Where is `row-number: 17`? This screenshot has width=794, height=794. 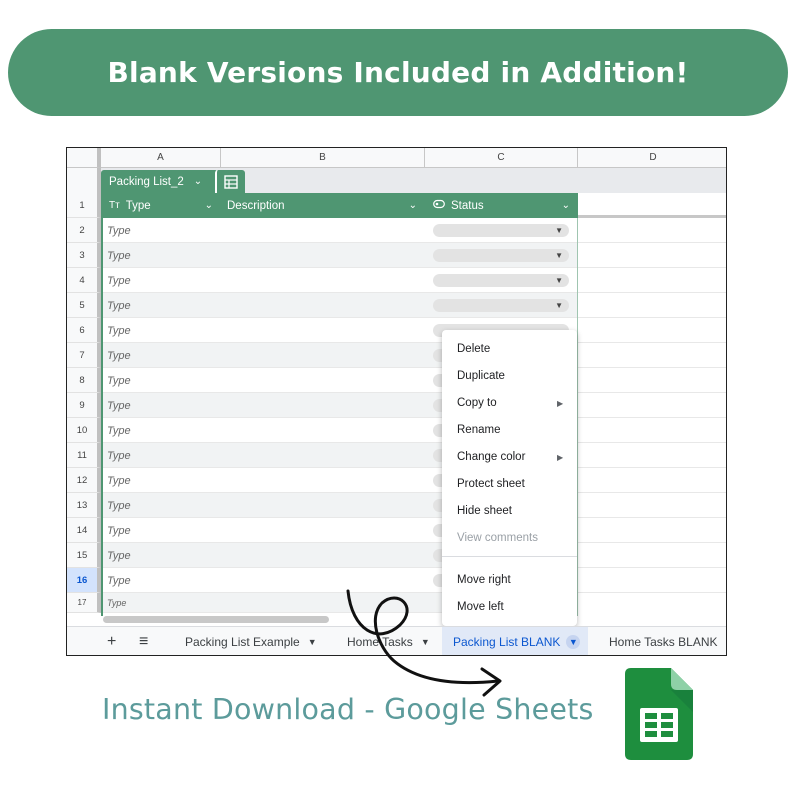
row-number: 17 is located at coordinates (84, 603).